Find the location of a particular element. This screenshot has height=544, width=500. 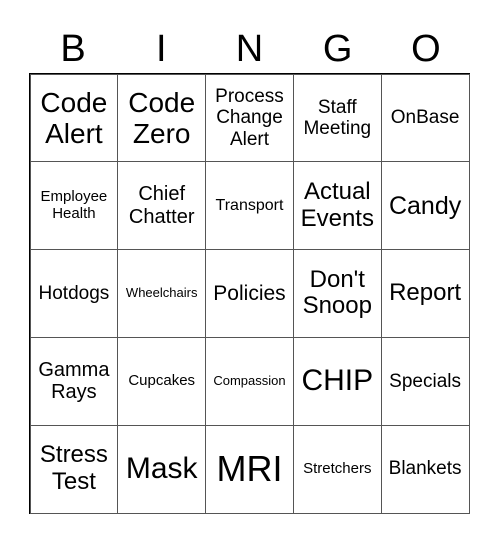

bingo-cell-text: Staff Meeting is located at coordinates (337, 117).